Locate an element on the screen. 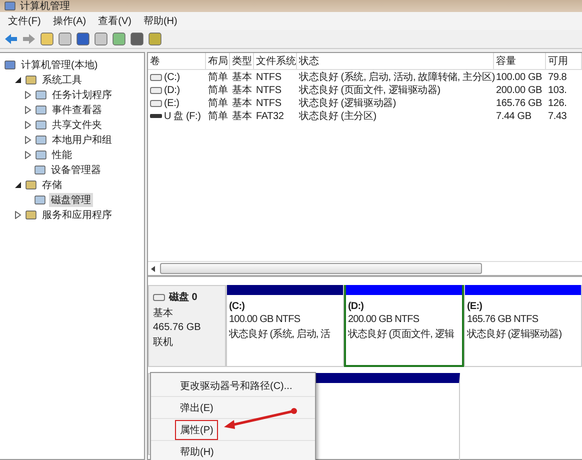 This screenshot has width=582, height=460. tree-item: 性能 is located at coordinates (62, 155).